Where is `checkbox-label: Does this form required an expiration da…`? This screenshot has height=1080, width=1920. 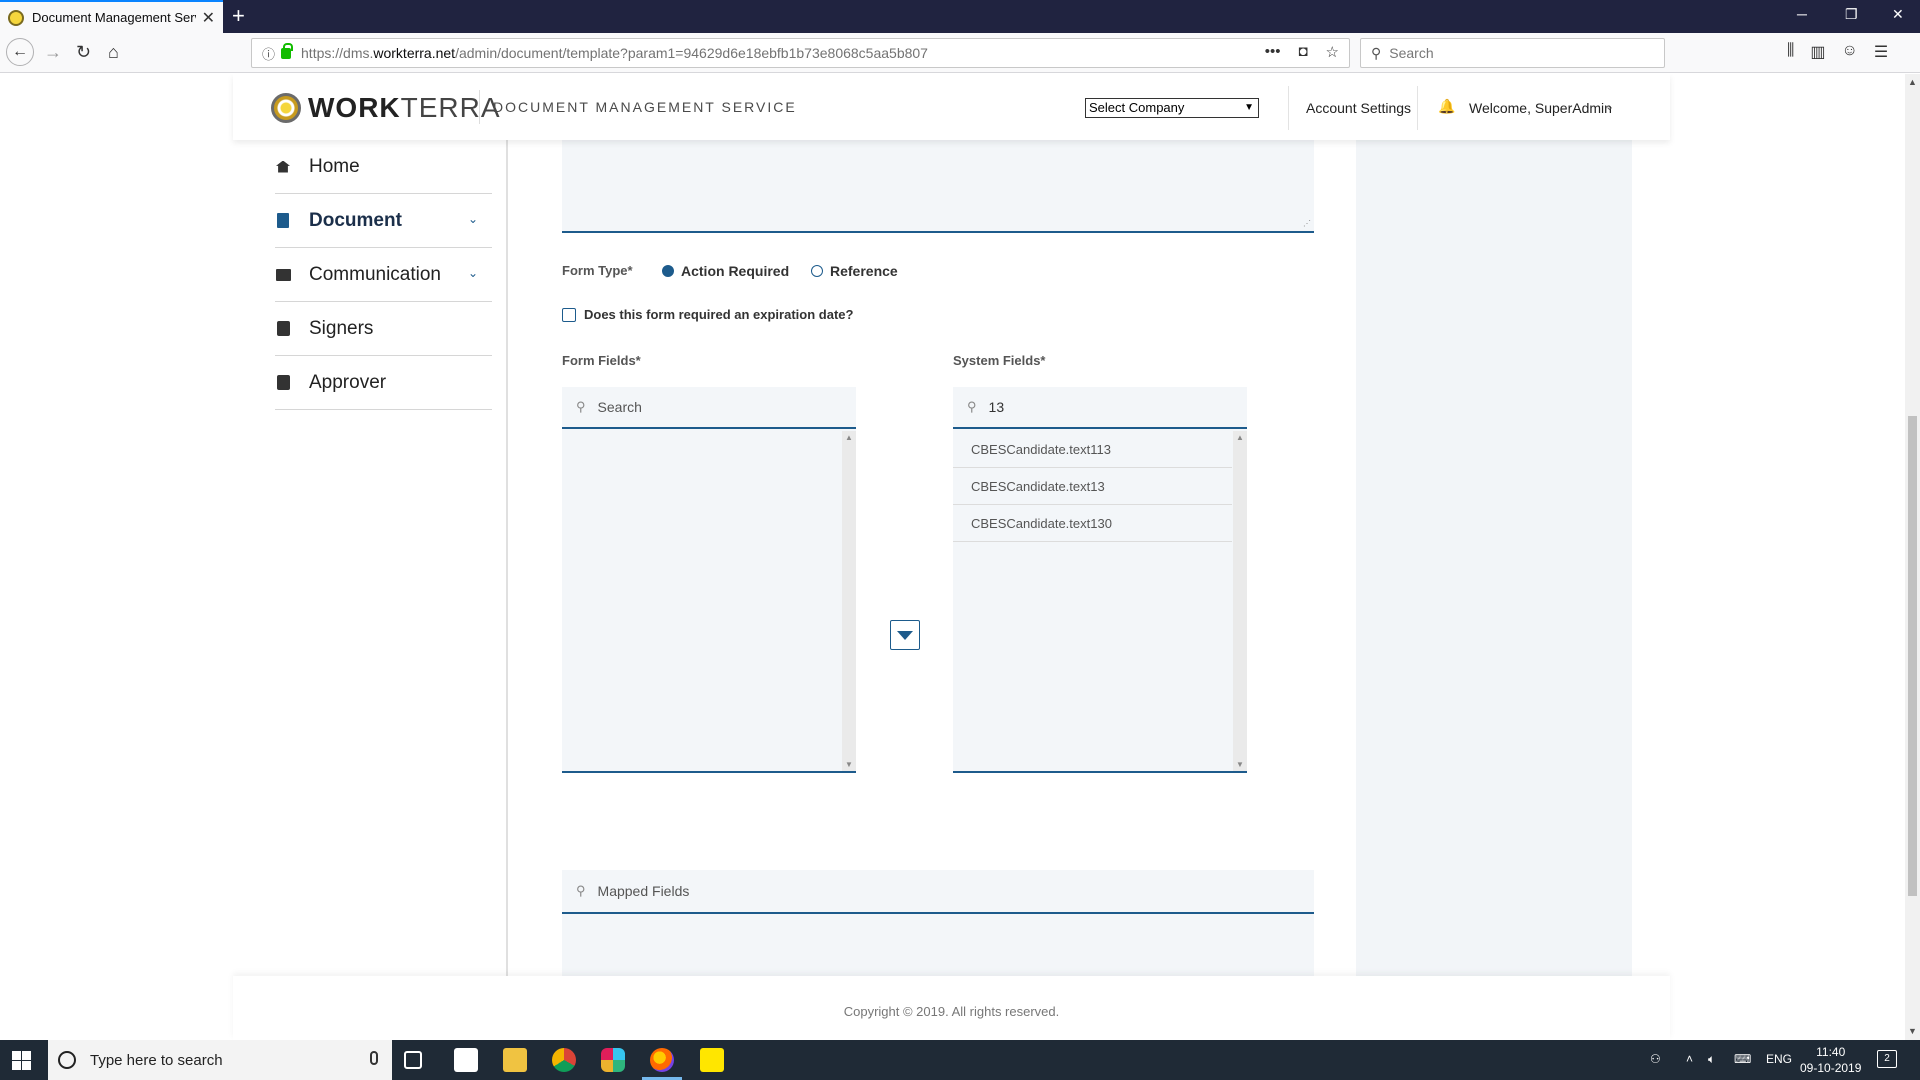 checkbox-label: Does this form required an expiration da… is located at coordinates (719, 314).